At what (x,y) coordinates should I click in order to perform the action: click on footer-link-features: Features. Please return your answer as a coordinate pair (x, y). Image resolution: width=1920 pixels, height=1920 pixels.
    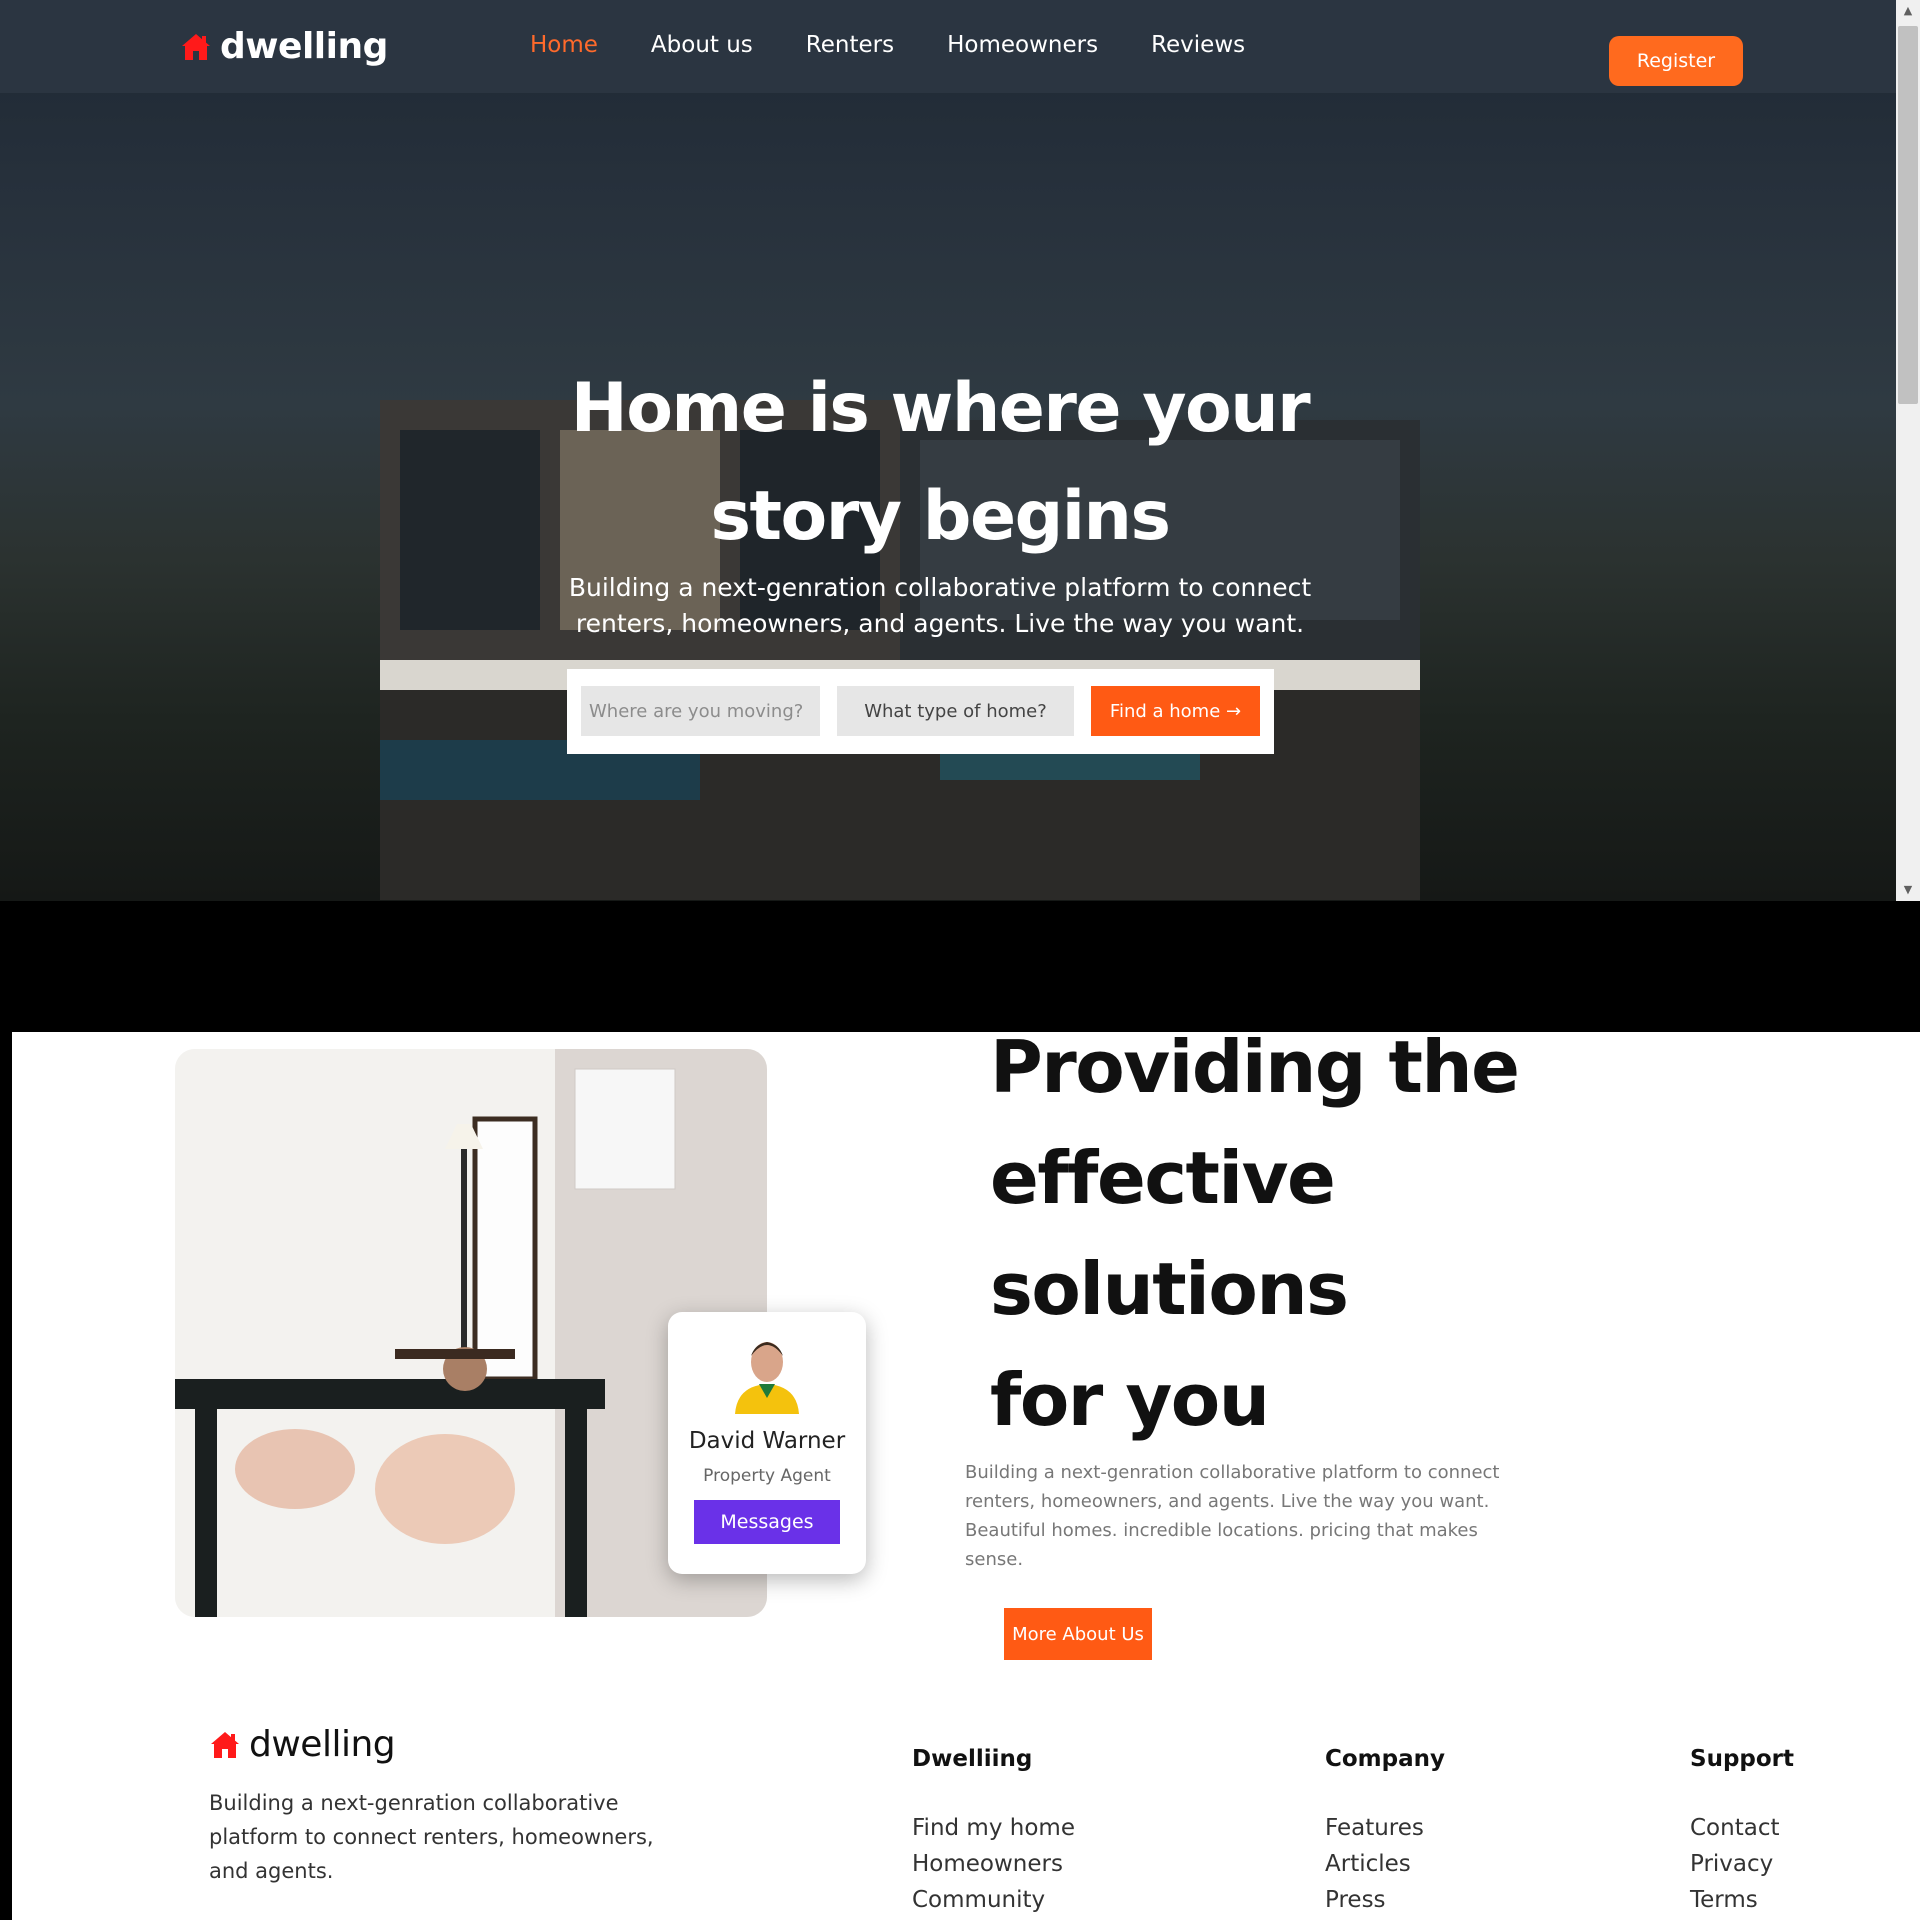
    Looking at the image, I should click on (1385, 1828).